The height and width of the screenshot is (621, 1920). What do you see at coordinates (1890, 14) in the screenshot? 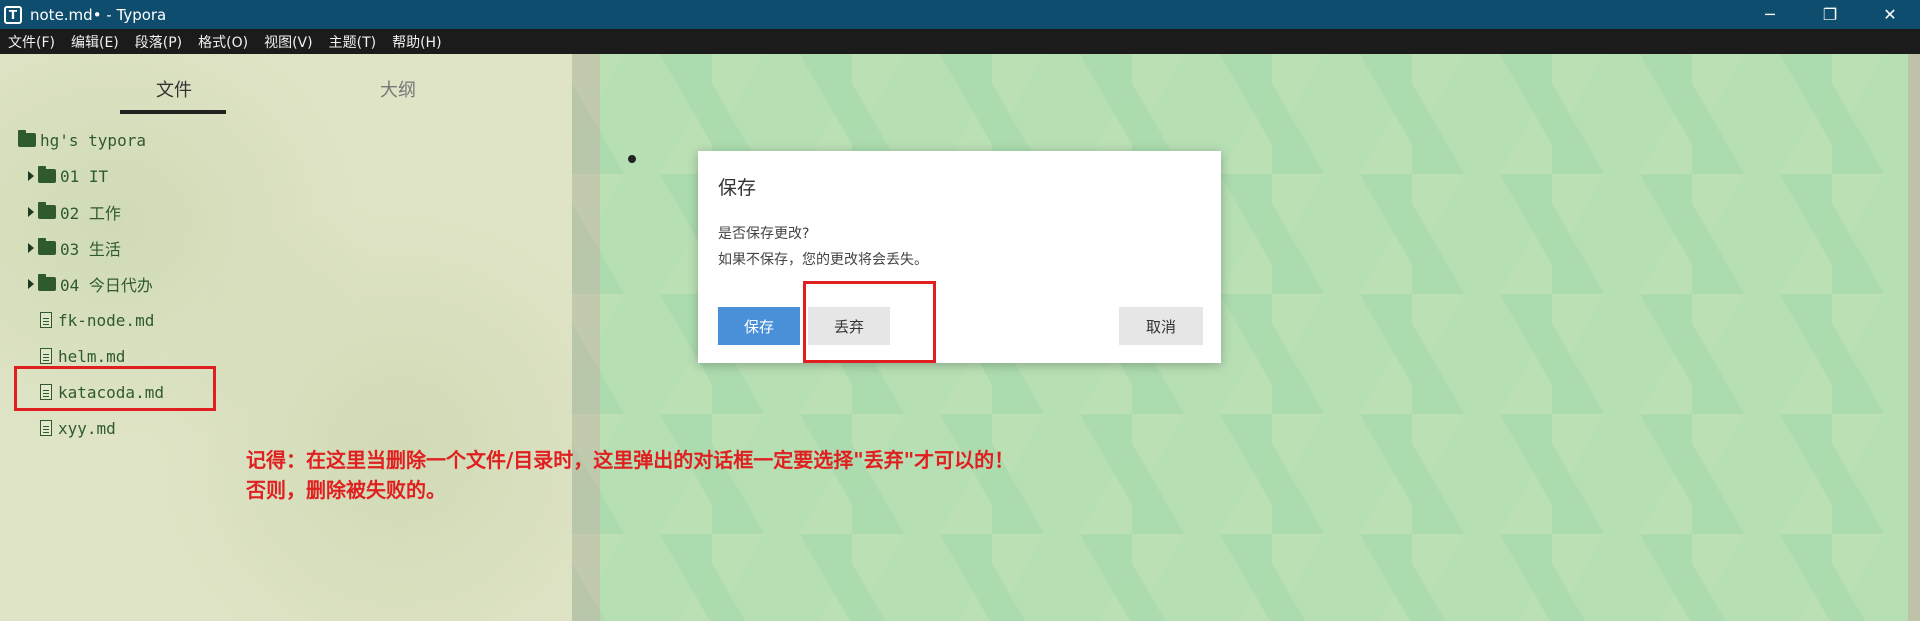
I see `close-button: ✕` at bounding box center [1890, 14].